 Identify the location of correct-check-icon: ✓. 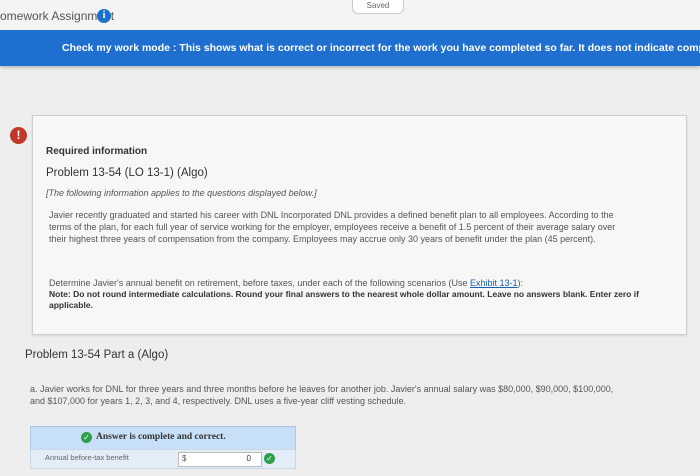
(269, 458).